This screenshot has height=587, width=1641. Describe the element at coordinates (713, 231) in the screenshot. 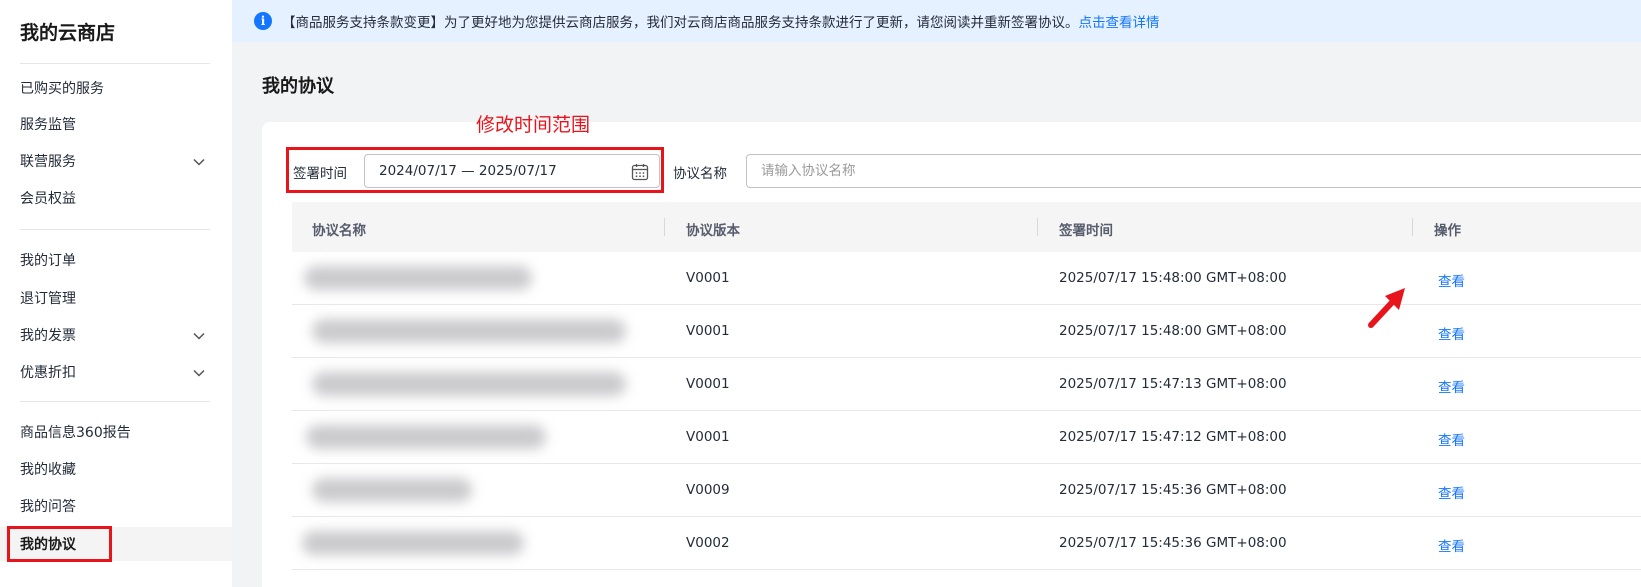

I see `column-header-version: 协议版本` at that location.